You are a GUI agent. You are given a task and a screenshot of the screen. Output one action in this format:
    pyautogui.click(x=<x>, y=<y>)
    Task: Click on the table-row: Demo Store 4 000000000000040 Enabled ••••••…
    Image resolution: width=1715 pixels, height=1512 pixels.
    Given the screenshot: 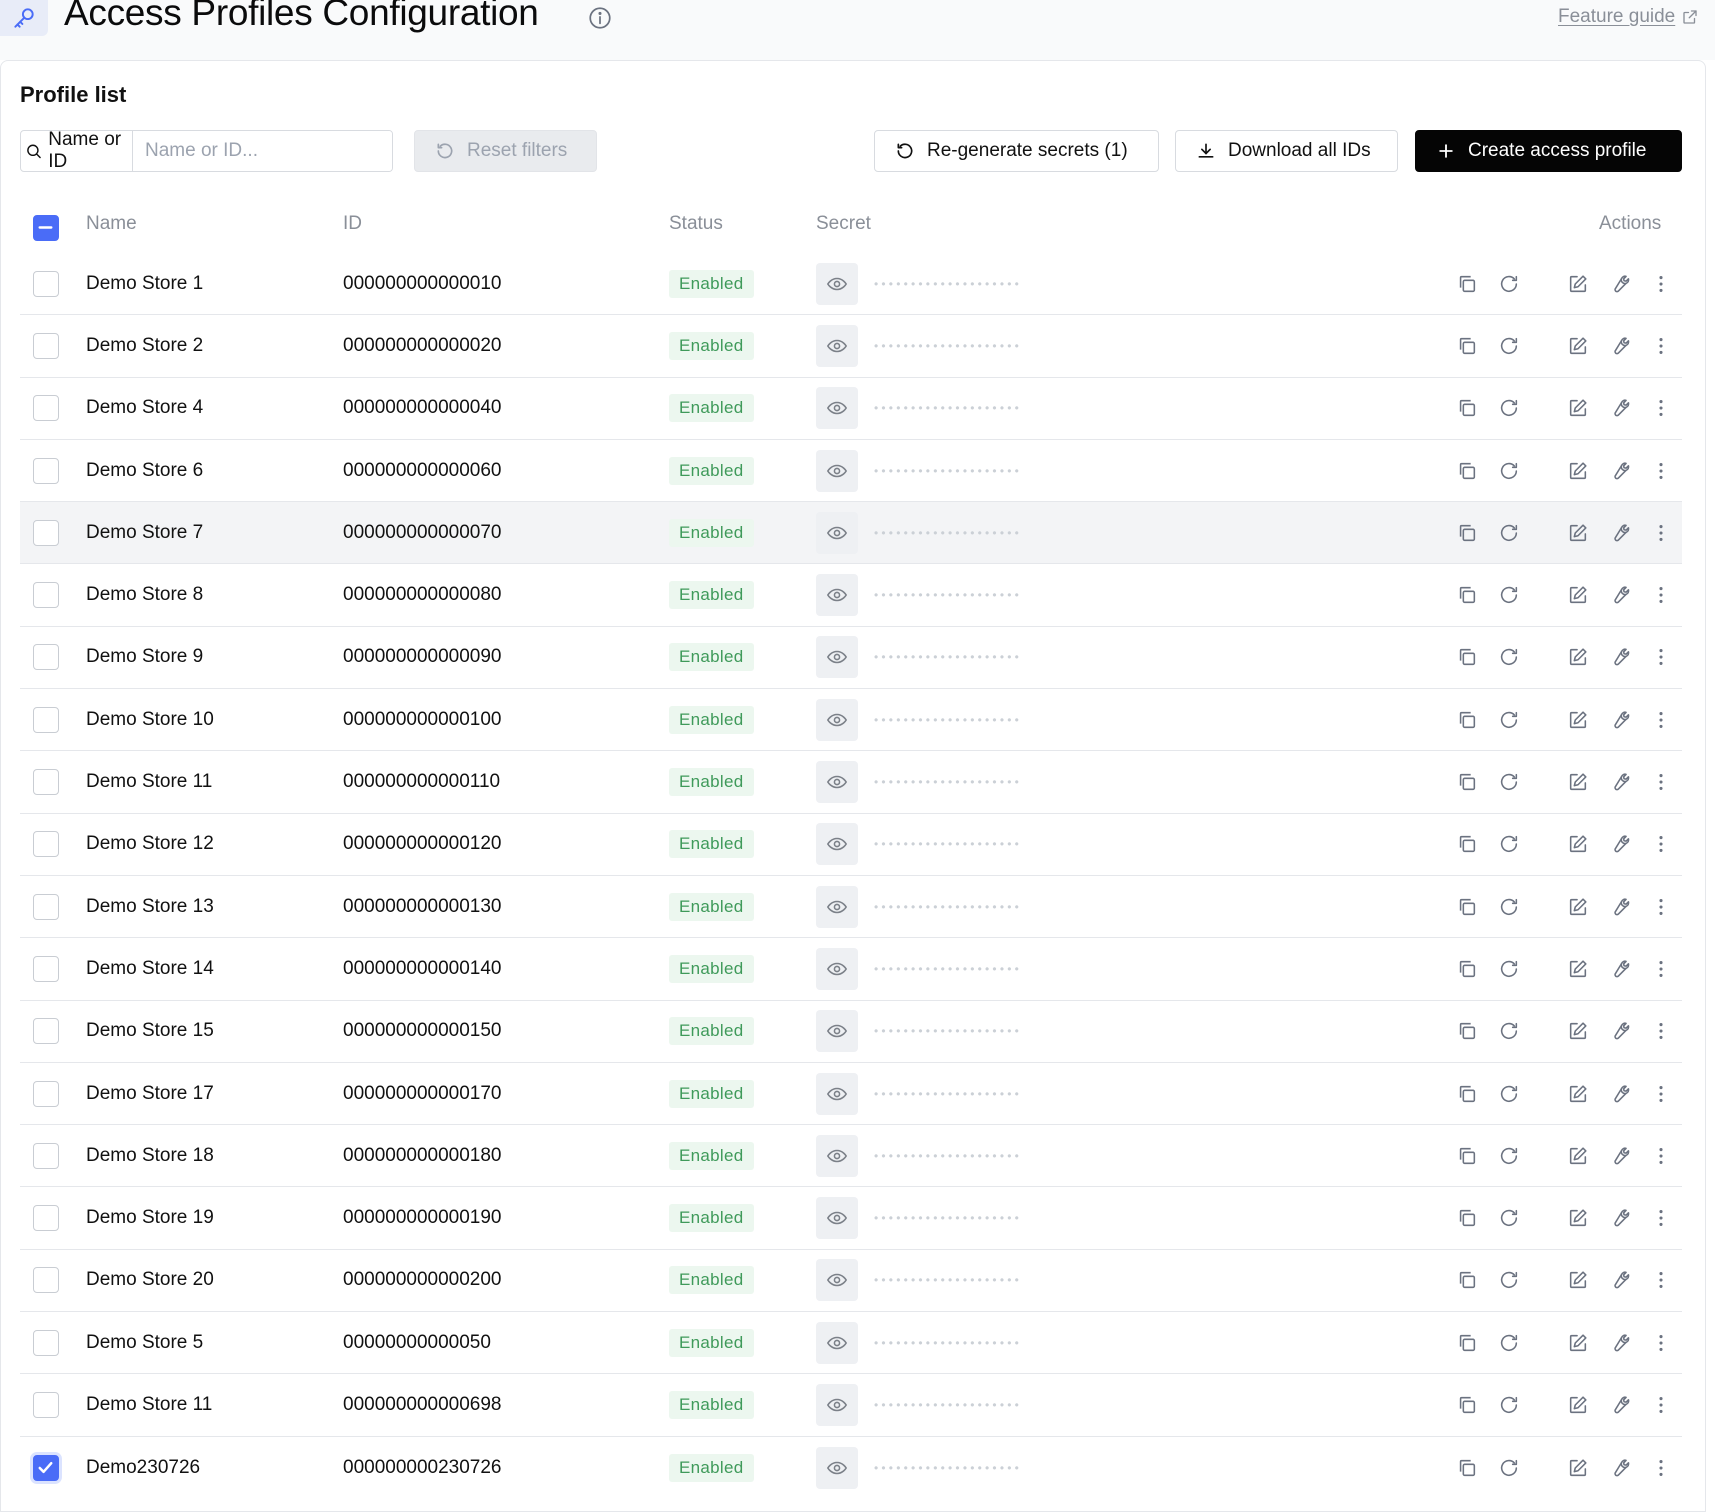 What is the action you would take?
    pyautogui.click(x=851, y=409)
    